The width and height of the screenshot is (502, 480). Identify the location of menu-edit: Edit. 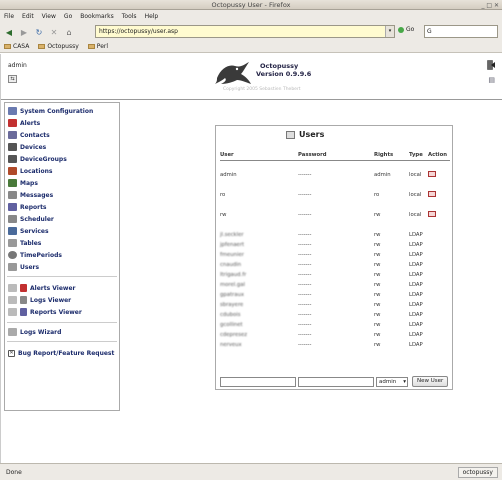
(28, 16).